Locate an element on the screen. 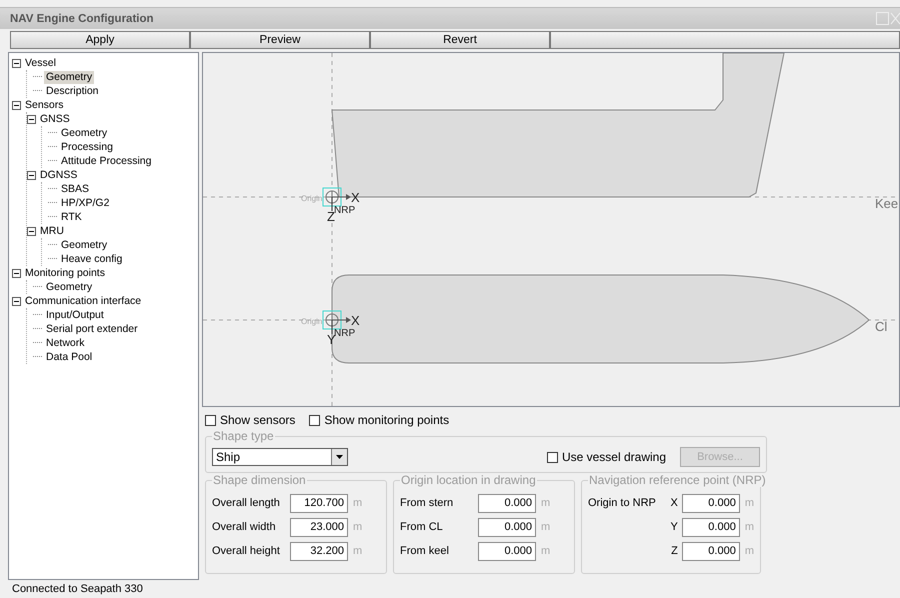  tree-item: DGNSS is located at coordinates (59, 175).